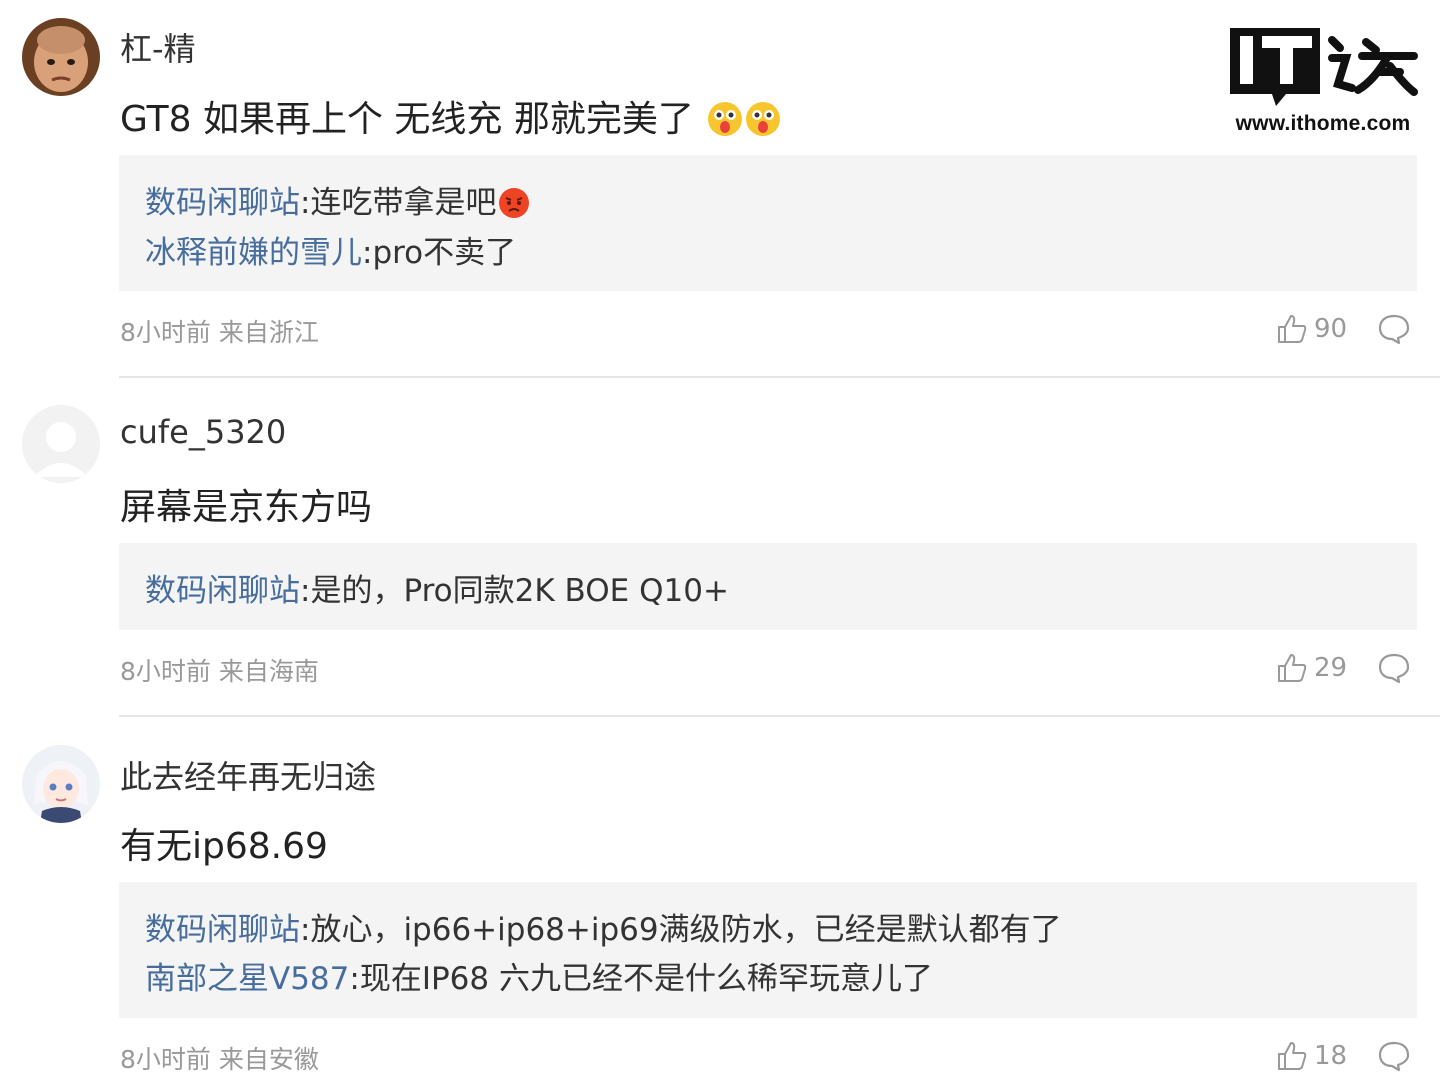 This screenshot has width=1440, height=1081. I want to click on like-button: 29, so click(1311, 668).